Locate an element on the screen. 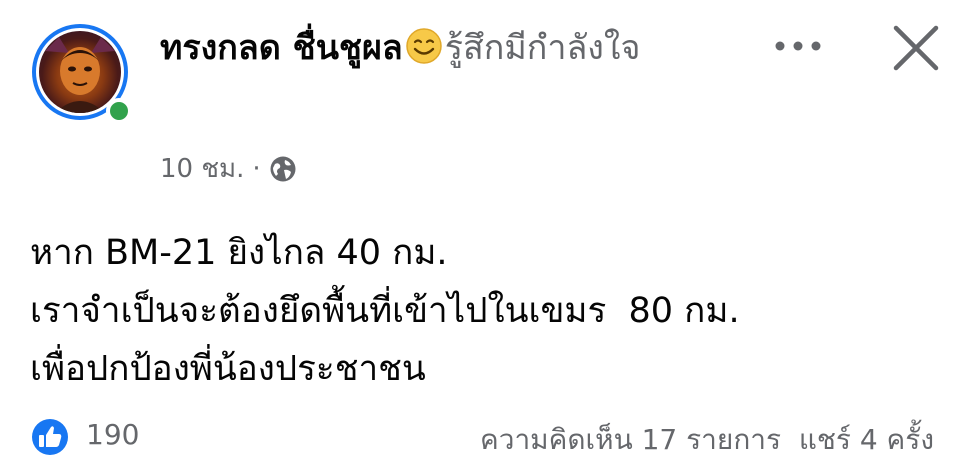 This screenshot has height=467, width=968. avatar-image is located at coordinates (80, 72).